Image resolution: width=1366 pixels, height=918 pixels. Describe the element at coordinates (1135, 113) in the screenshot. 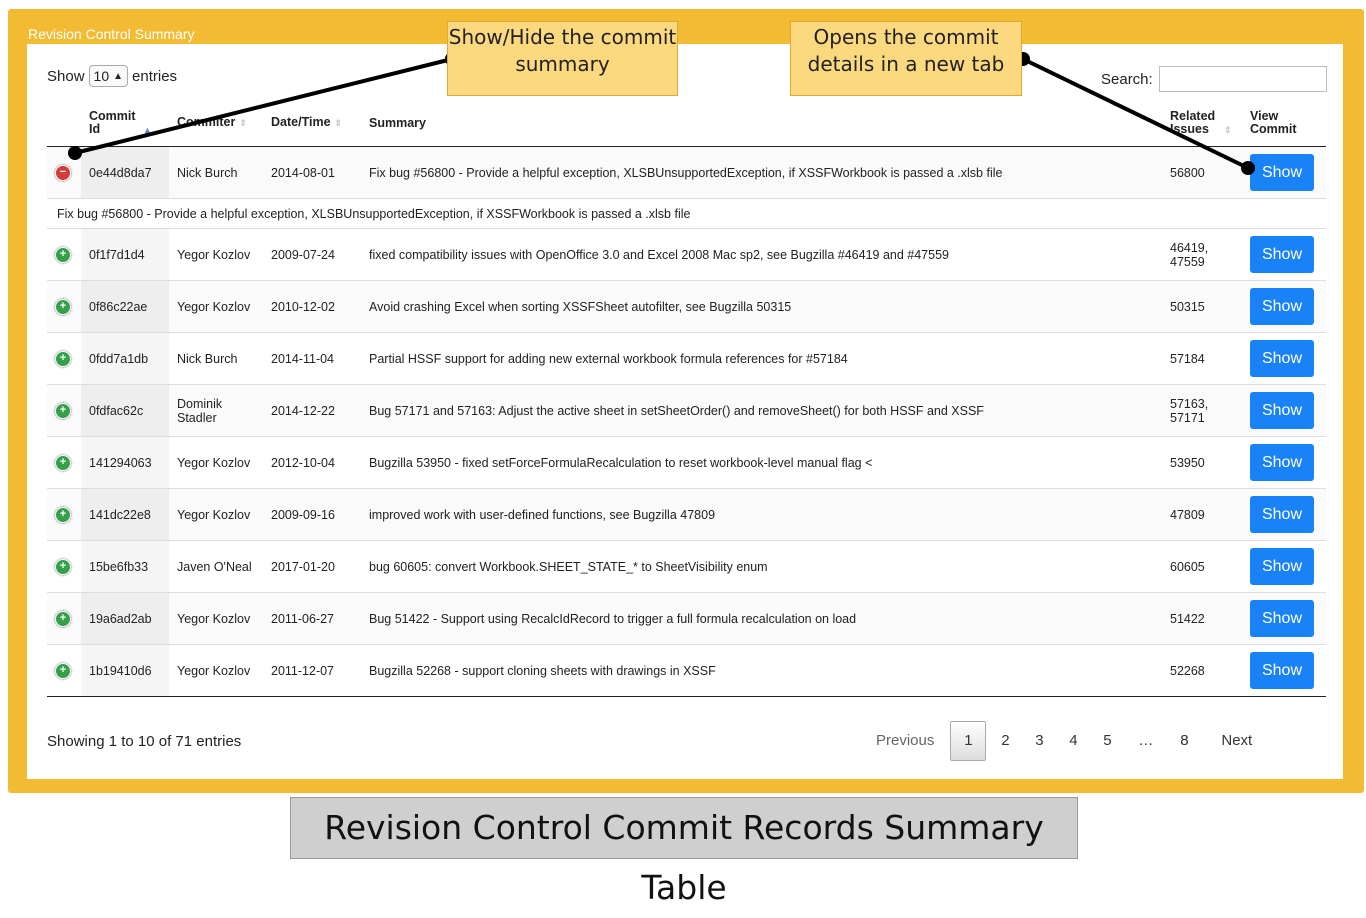

I see `show-callout-arrow` at that location.